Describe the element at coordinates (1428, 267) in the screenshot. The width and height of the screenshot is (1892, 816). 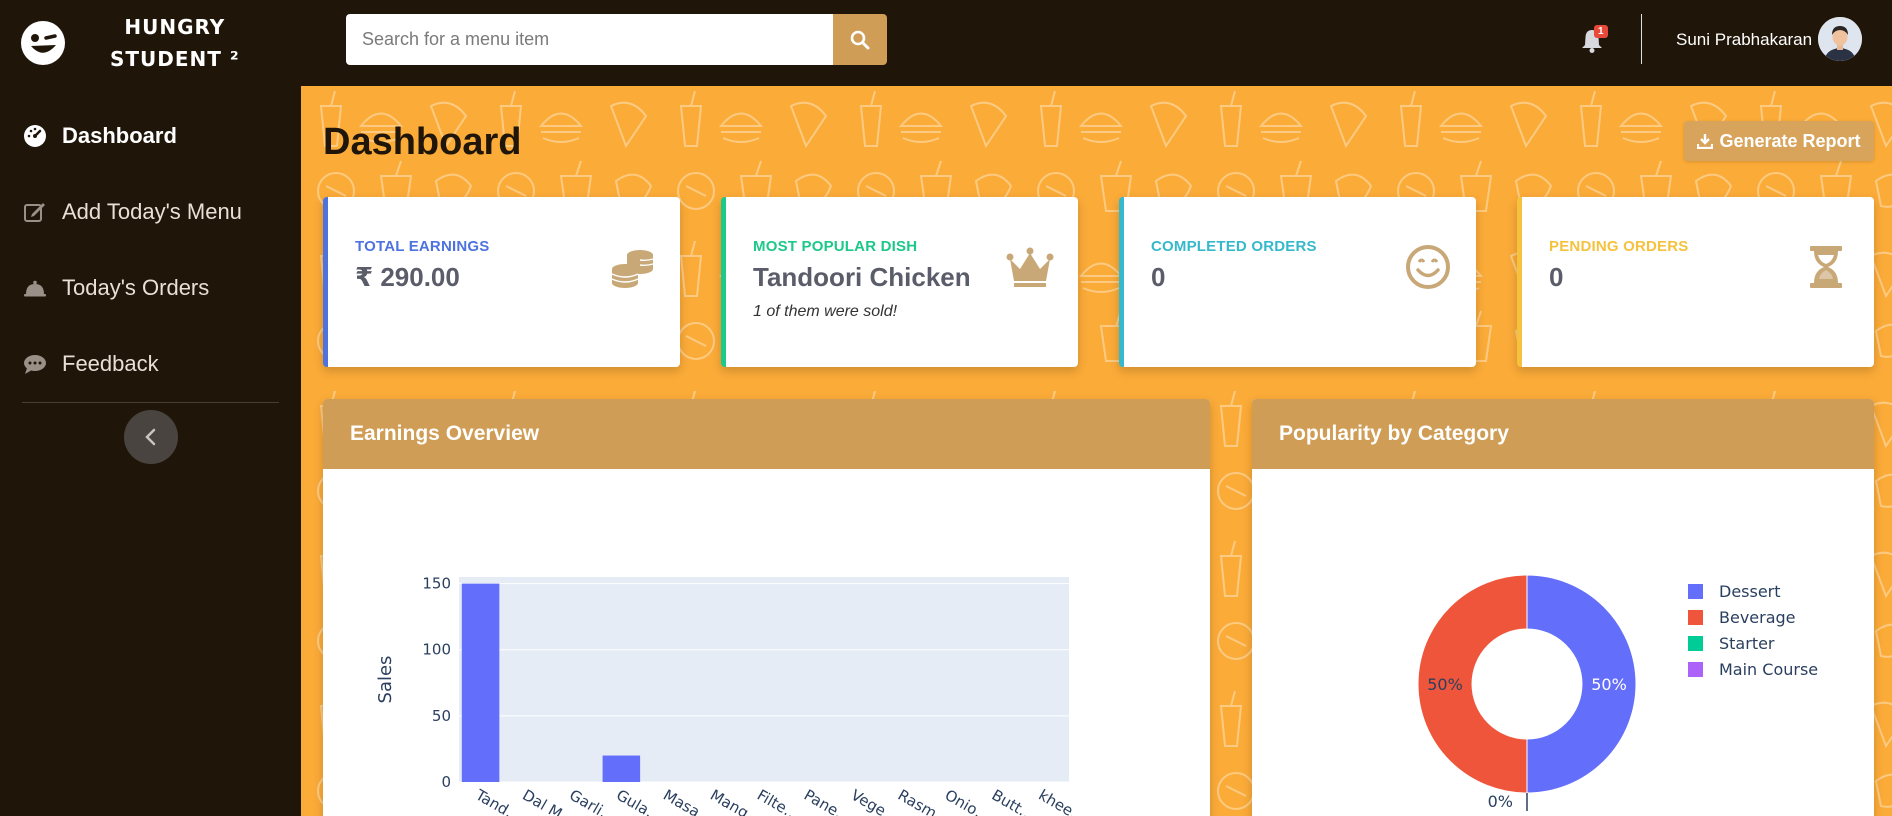
I see `smile-icon` at that location.